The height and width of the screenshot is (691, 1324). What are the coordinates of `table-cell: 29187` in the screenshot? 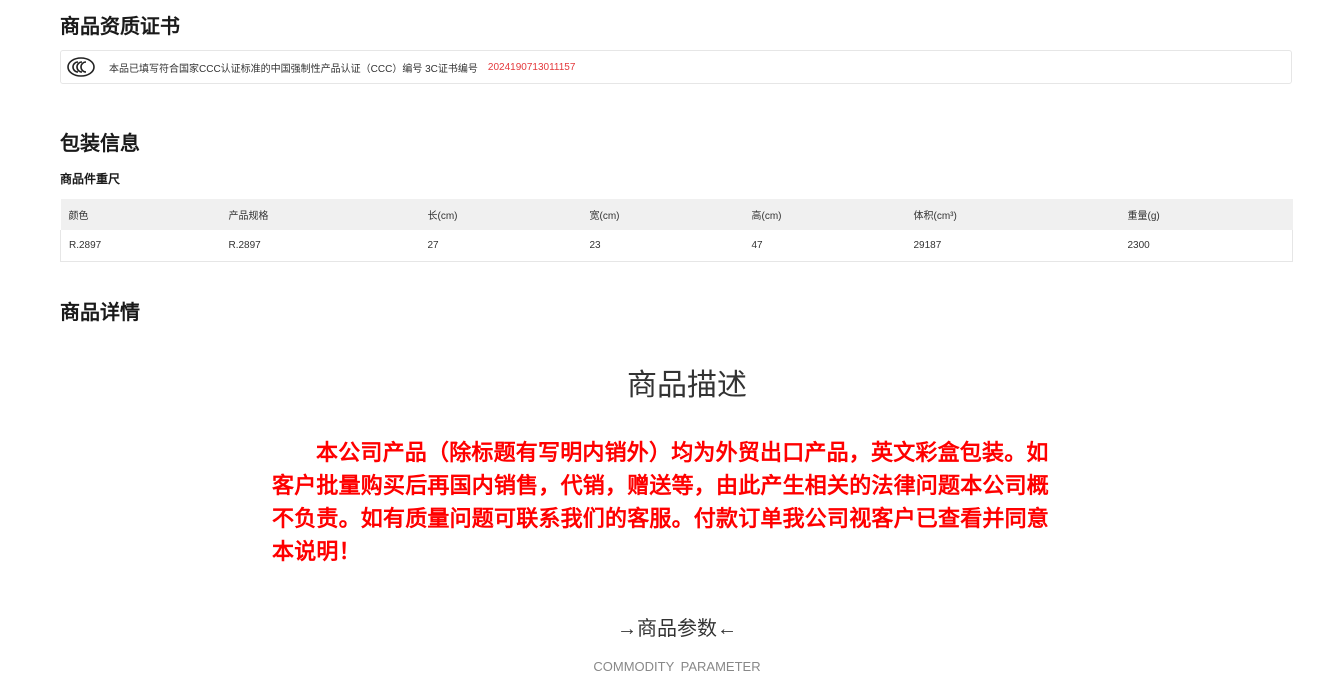 It's located at (1012, 246).